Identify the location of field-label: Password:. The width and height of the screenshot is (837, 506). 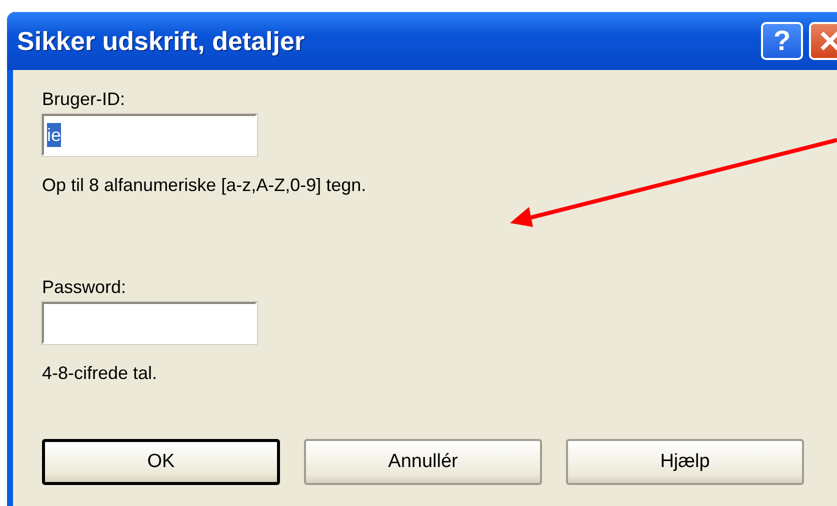
(84, 287).